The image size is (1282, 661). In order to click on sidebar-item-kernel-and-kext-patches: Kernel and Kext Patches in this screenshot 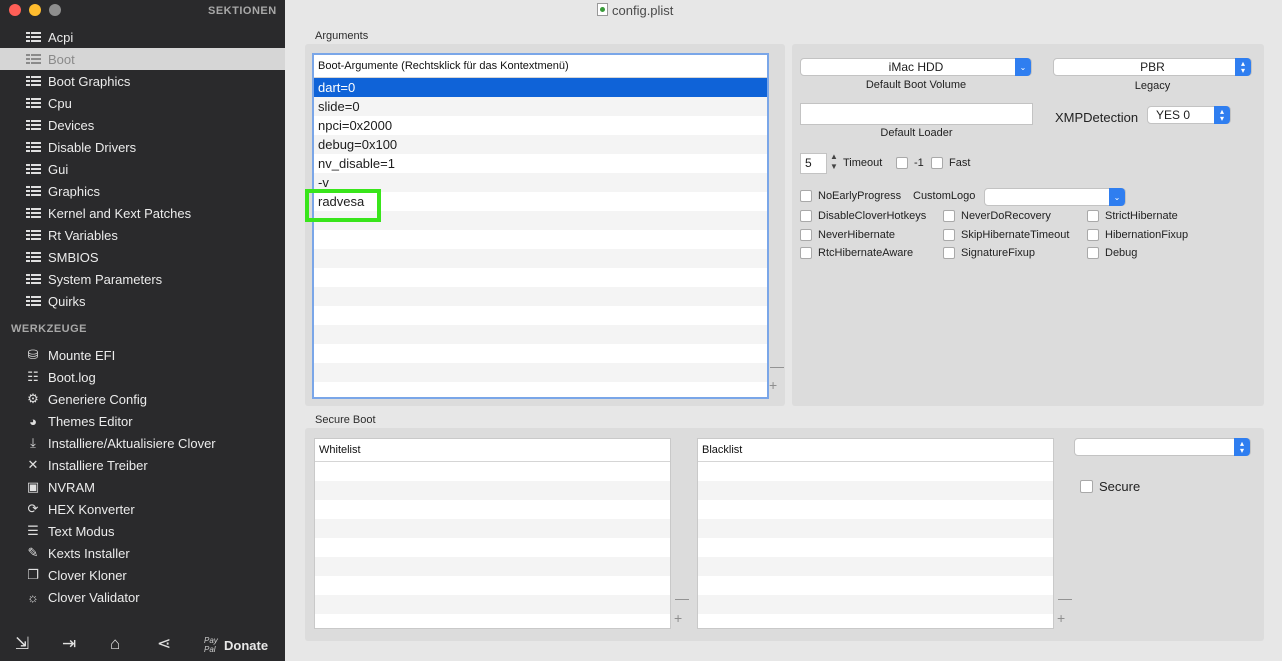, I will do `click(142, 213)`.